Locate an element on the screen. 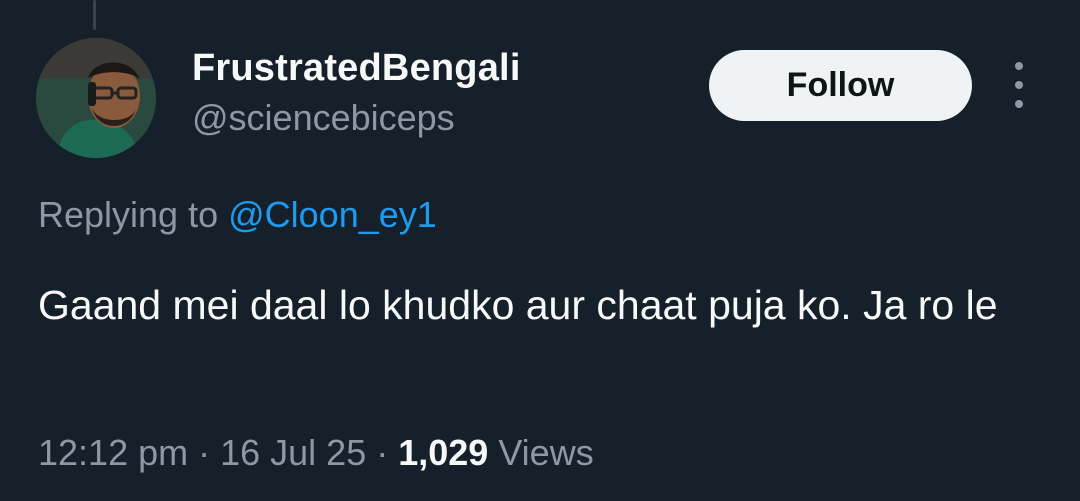 The image size is (1080, 501). views-count: 1,029 is located at coordinates (443, 452).